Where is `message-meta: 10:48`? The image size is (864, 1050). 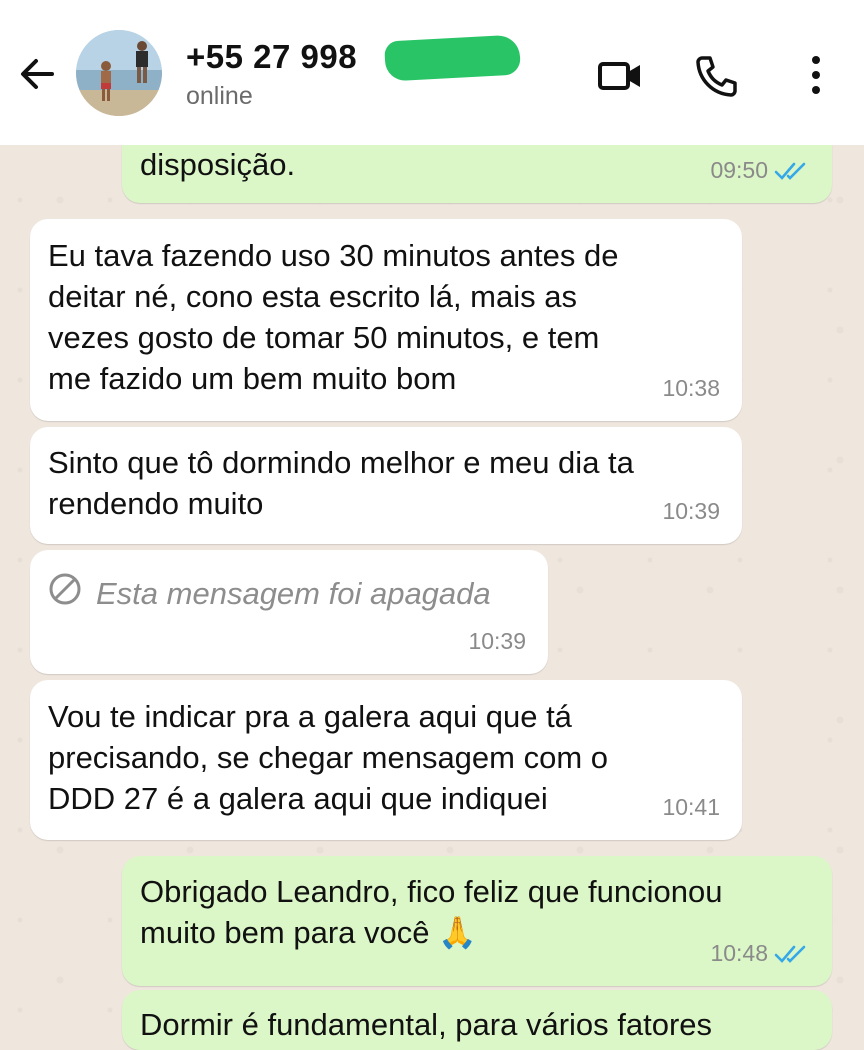 message-meta: 10:48 is located at coordinates (760, 953).